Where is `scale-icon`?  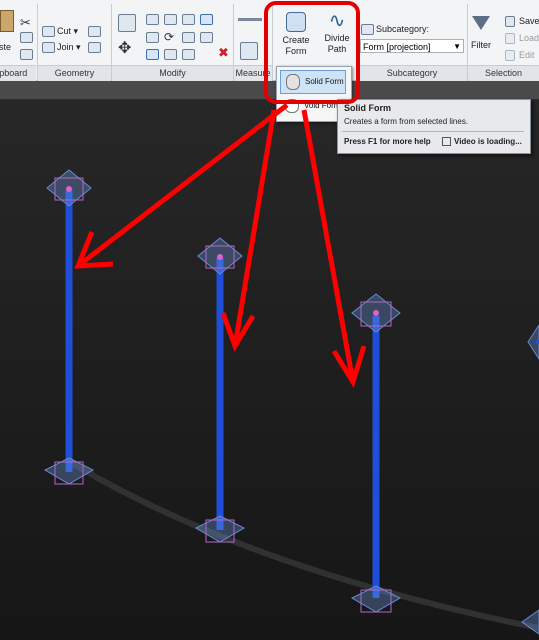 scale-icon is located at coordinates (206, 37).